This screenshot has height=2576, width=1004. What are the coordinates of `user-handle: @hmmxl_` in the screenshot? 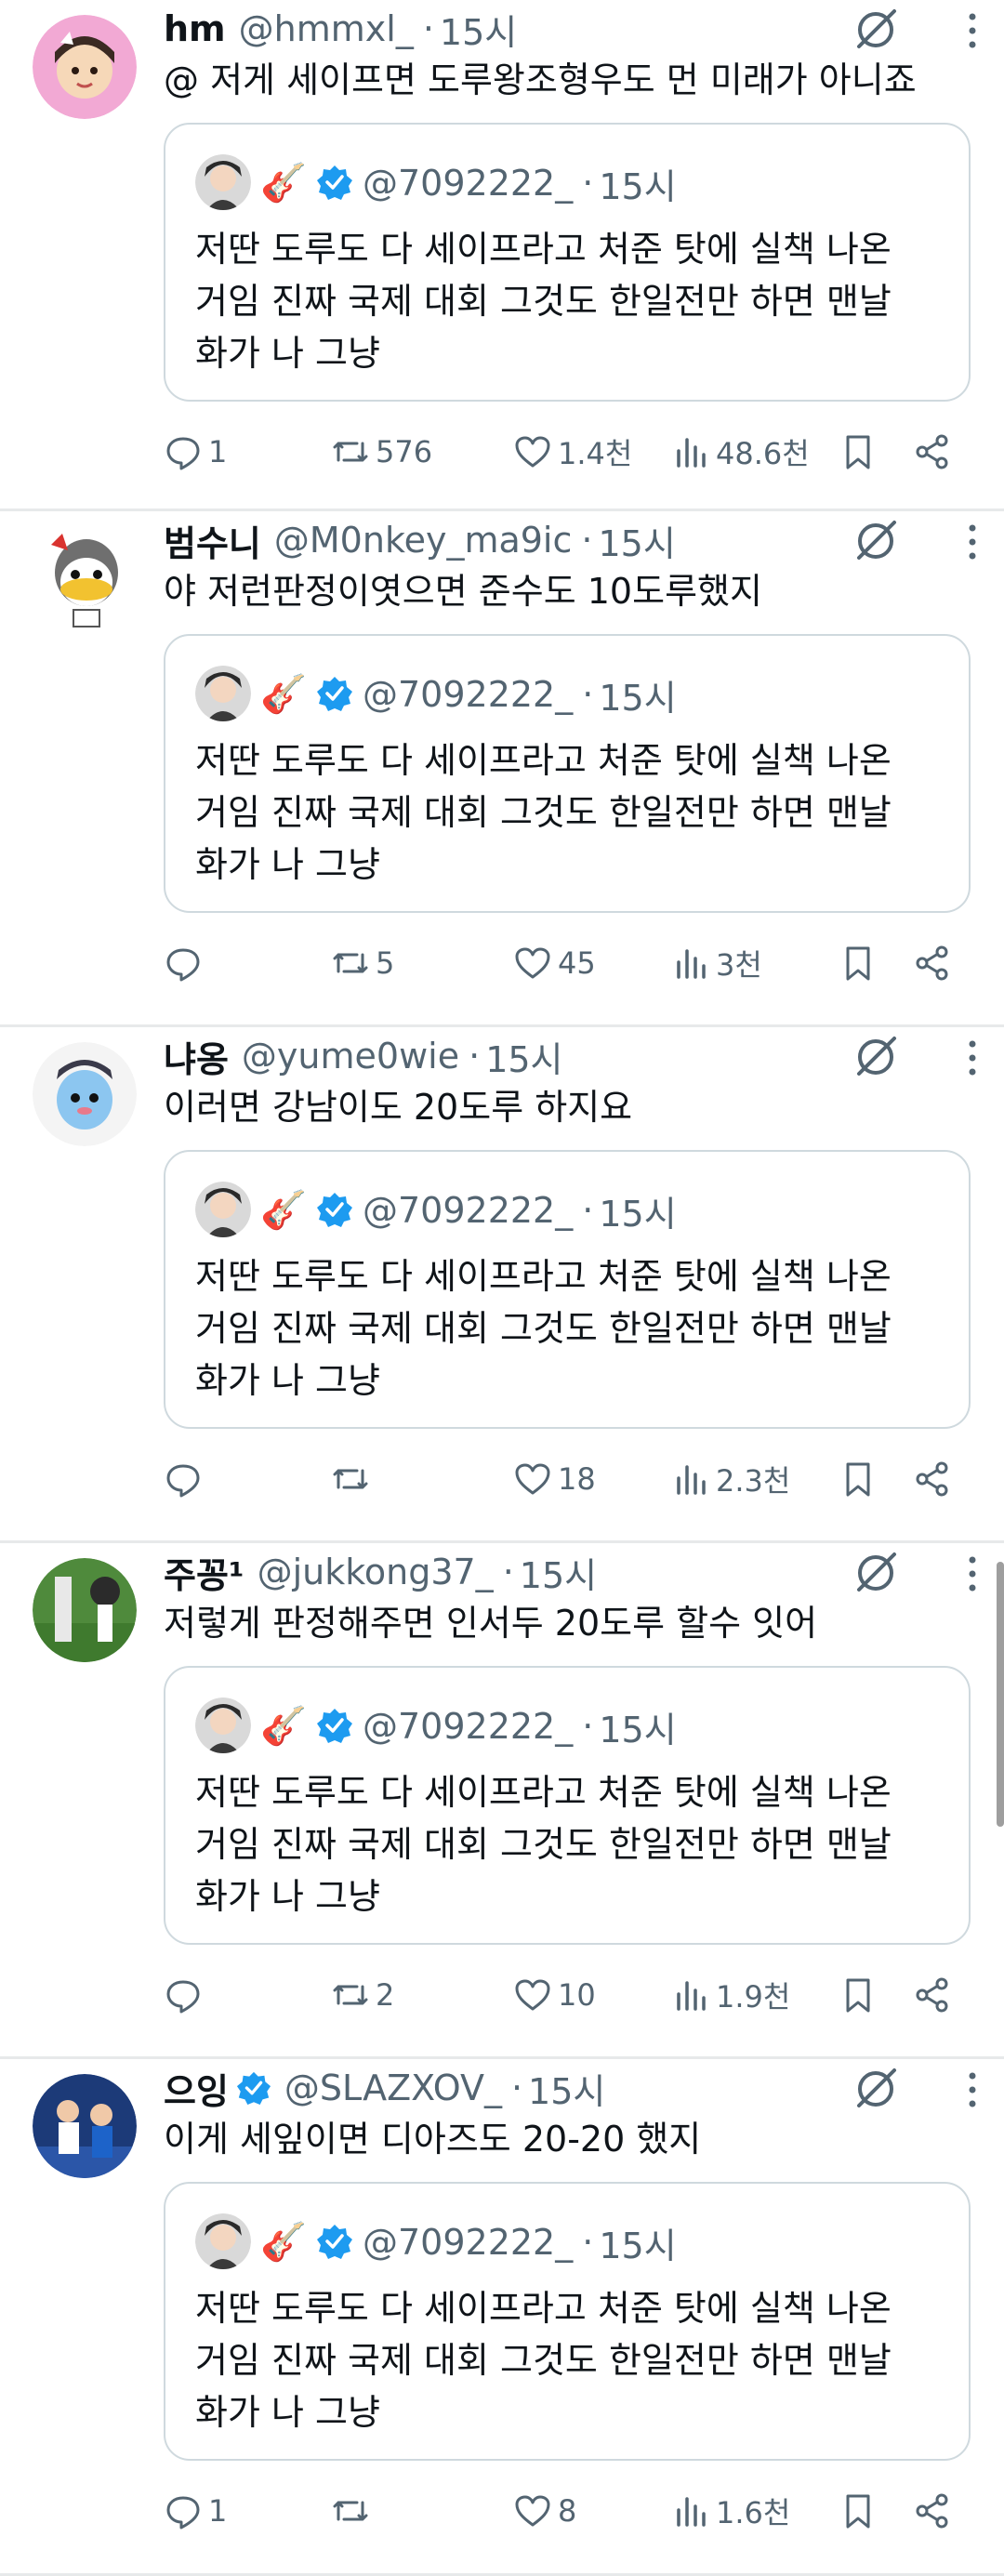 It's located at (326, 28).